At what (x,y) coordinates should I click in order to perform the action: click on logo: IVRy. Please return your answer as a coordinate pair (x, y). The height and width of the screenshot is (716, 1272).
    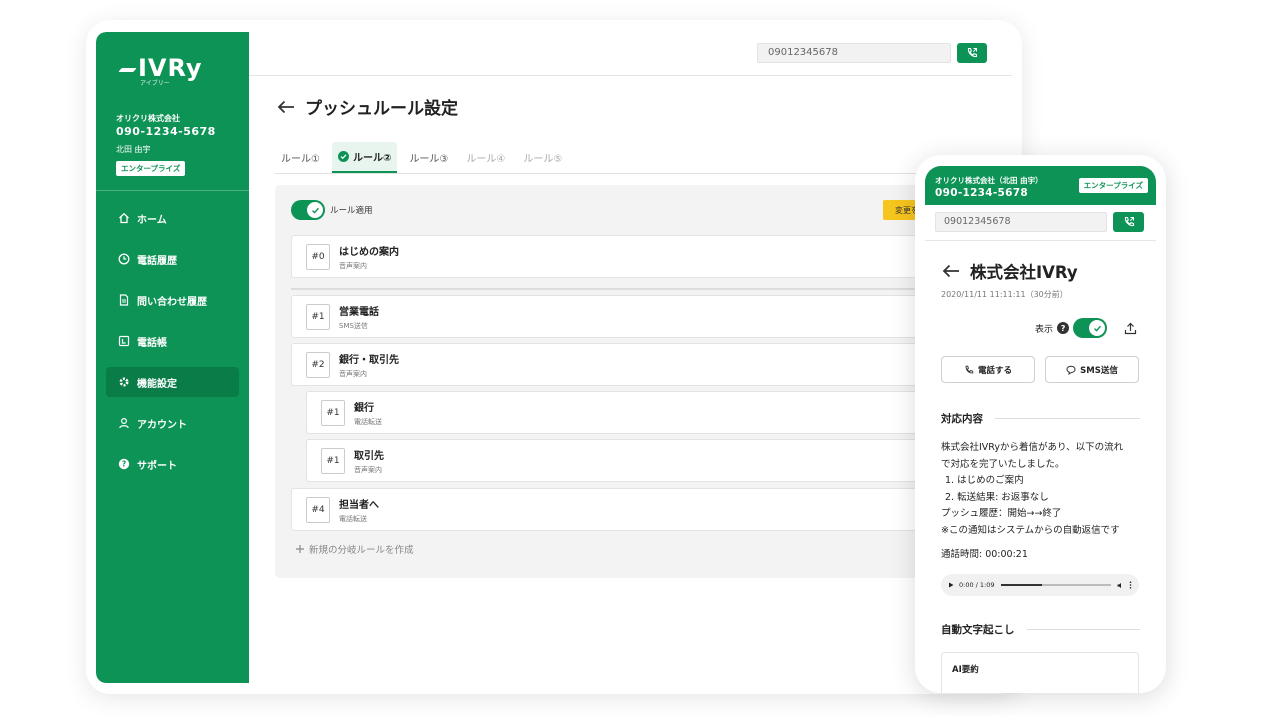
    Looking at the image, I should click on (177, 65).